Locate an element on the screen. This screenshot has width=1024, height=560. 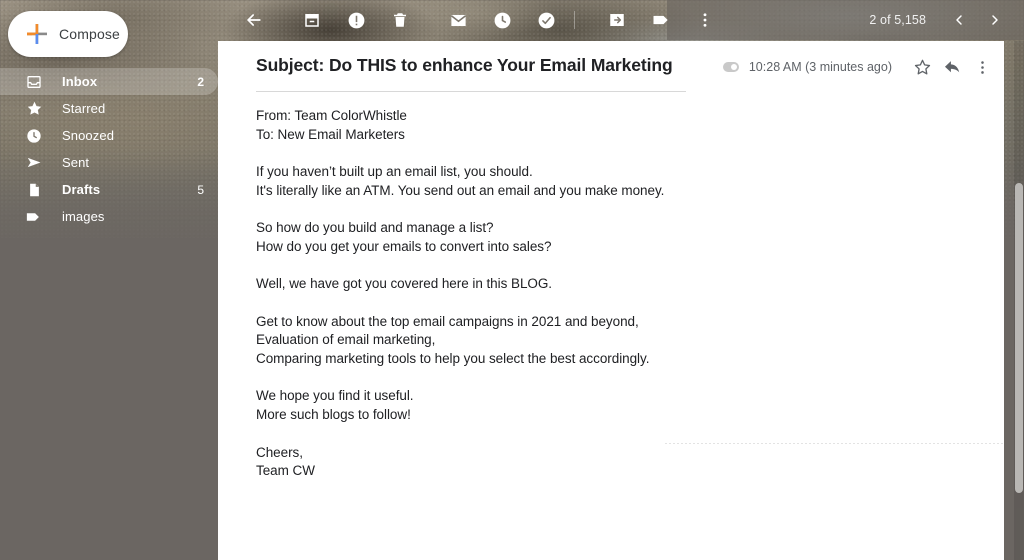
sidebar-item-count: 2 is located at coordinates (200, 81).